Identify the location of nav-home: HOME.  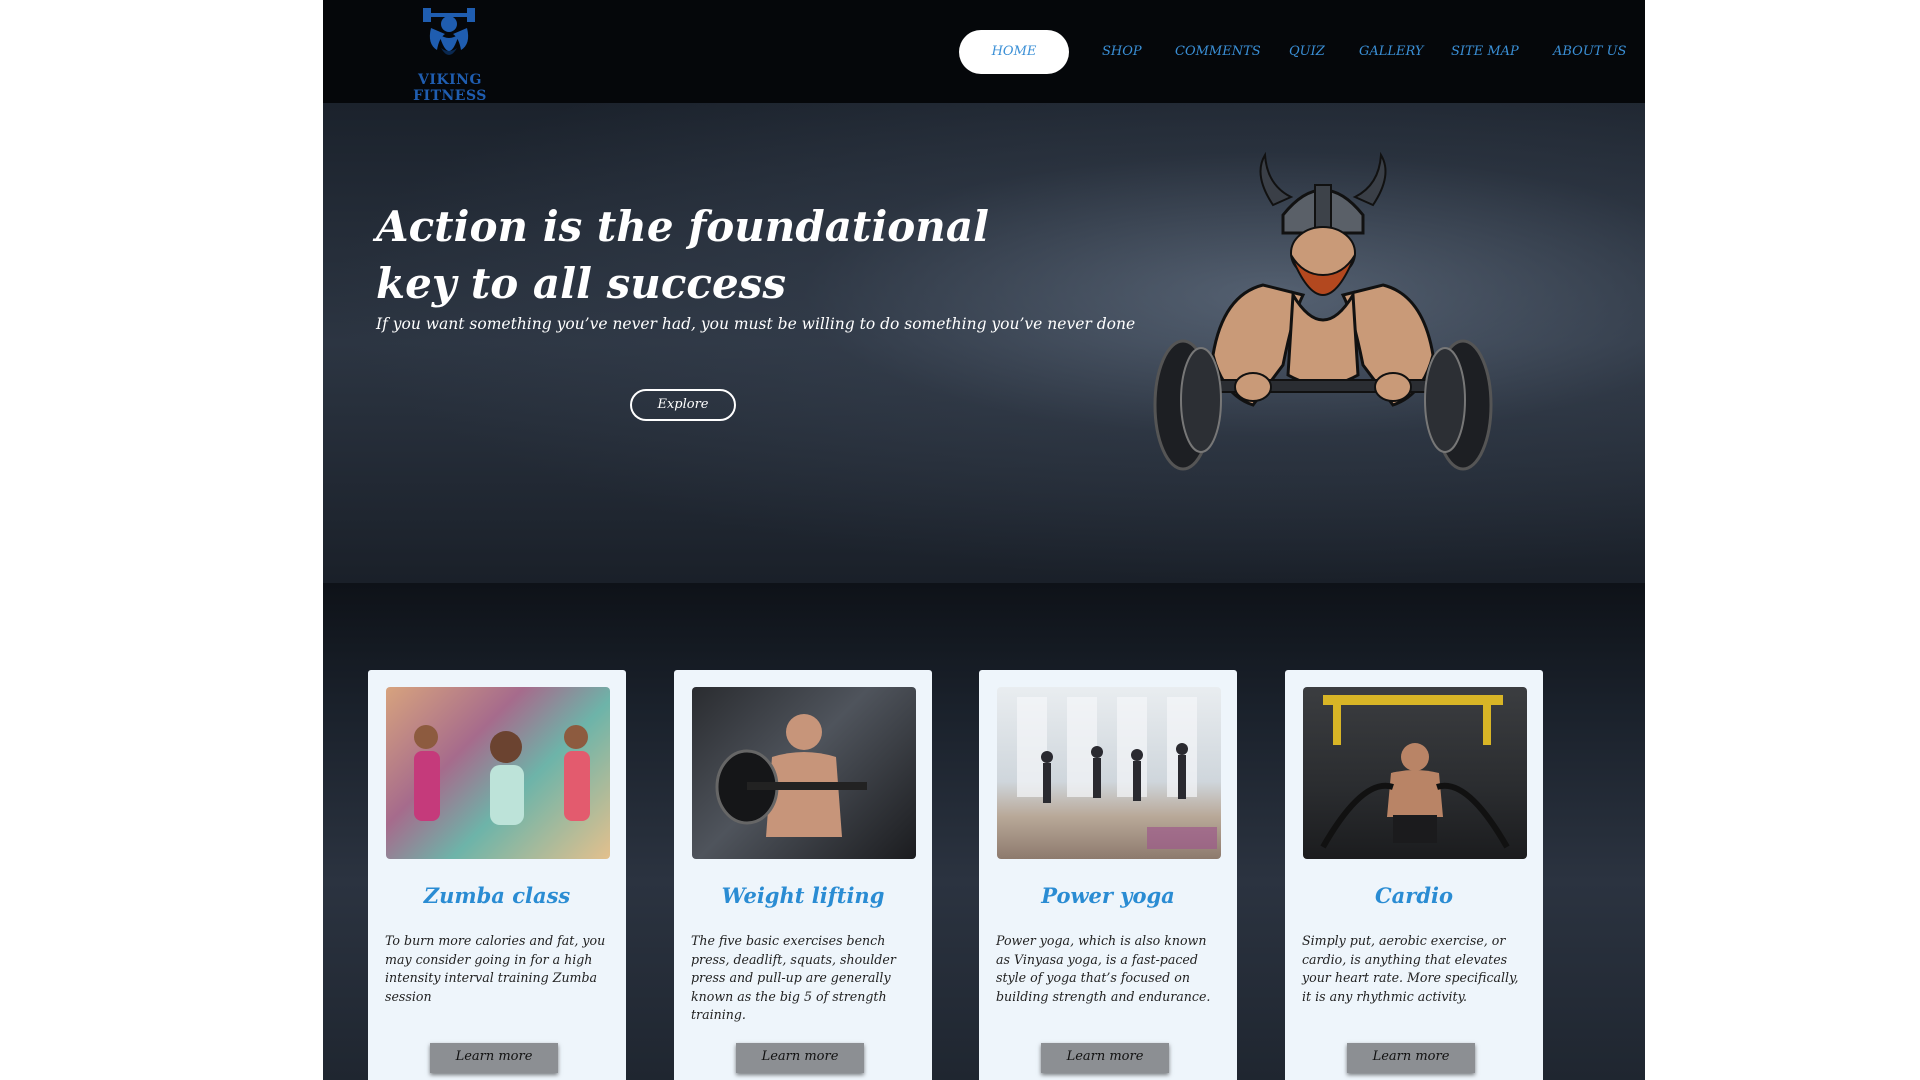
(1014, 52).